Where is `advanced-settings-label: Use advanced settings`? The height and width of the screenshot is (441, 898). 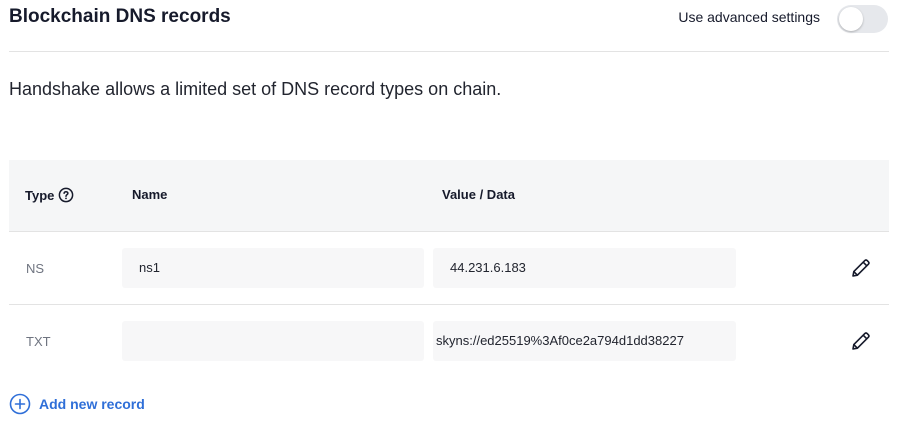 advanced-settings-label: Use advanced settings is located at coordinates (749, 17).